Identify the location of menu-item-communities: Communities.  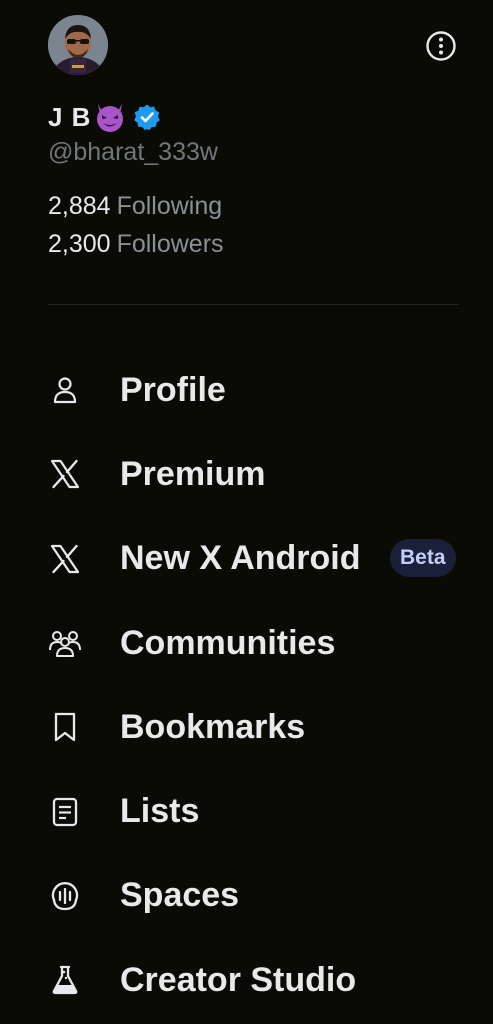
(246, 643).